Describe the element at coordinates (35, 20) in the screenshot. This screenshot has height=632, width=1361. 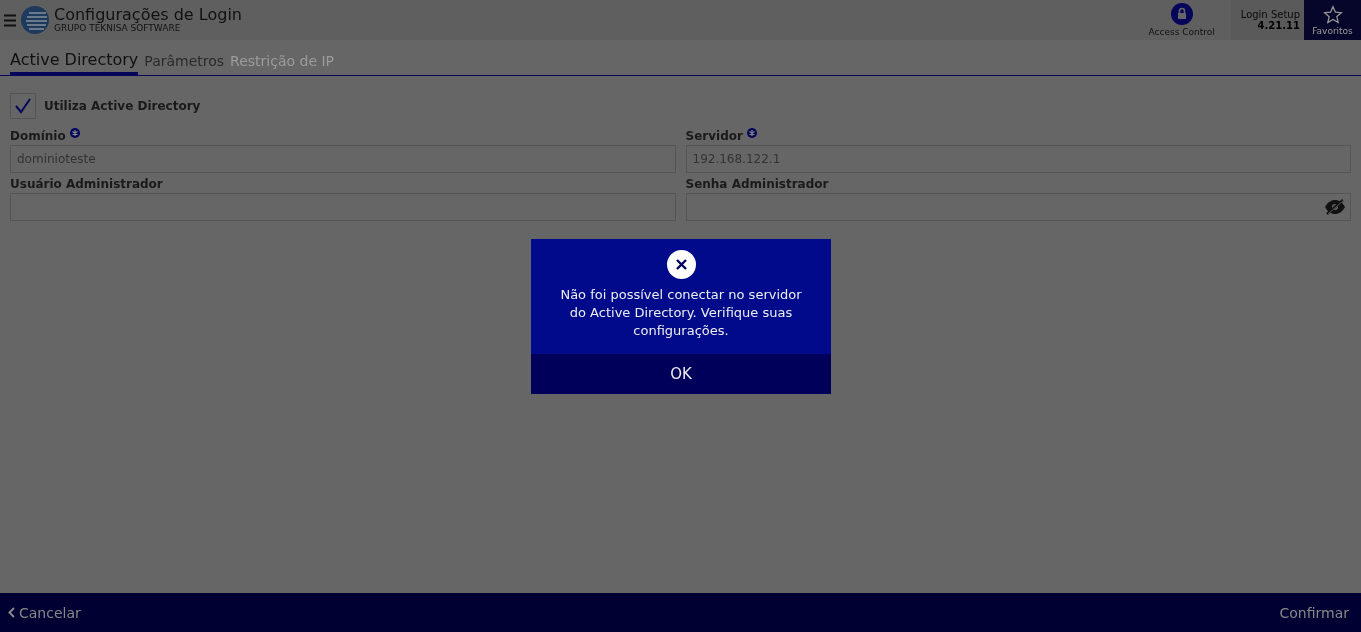
I see `logo-icon` at that location.